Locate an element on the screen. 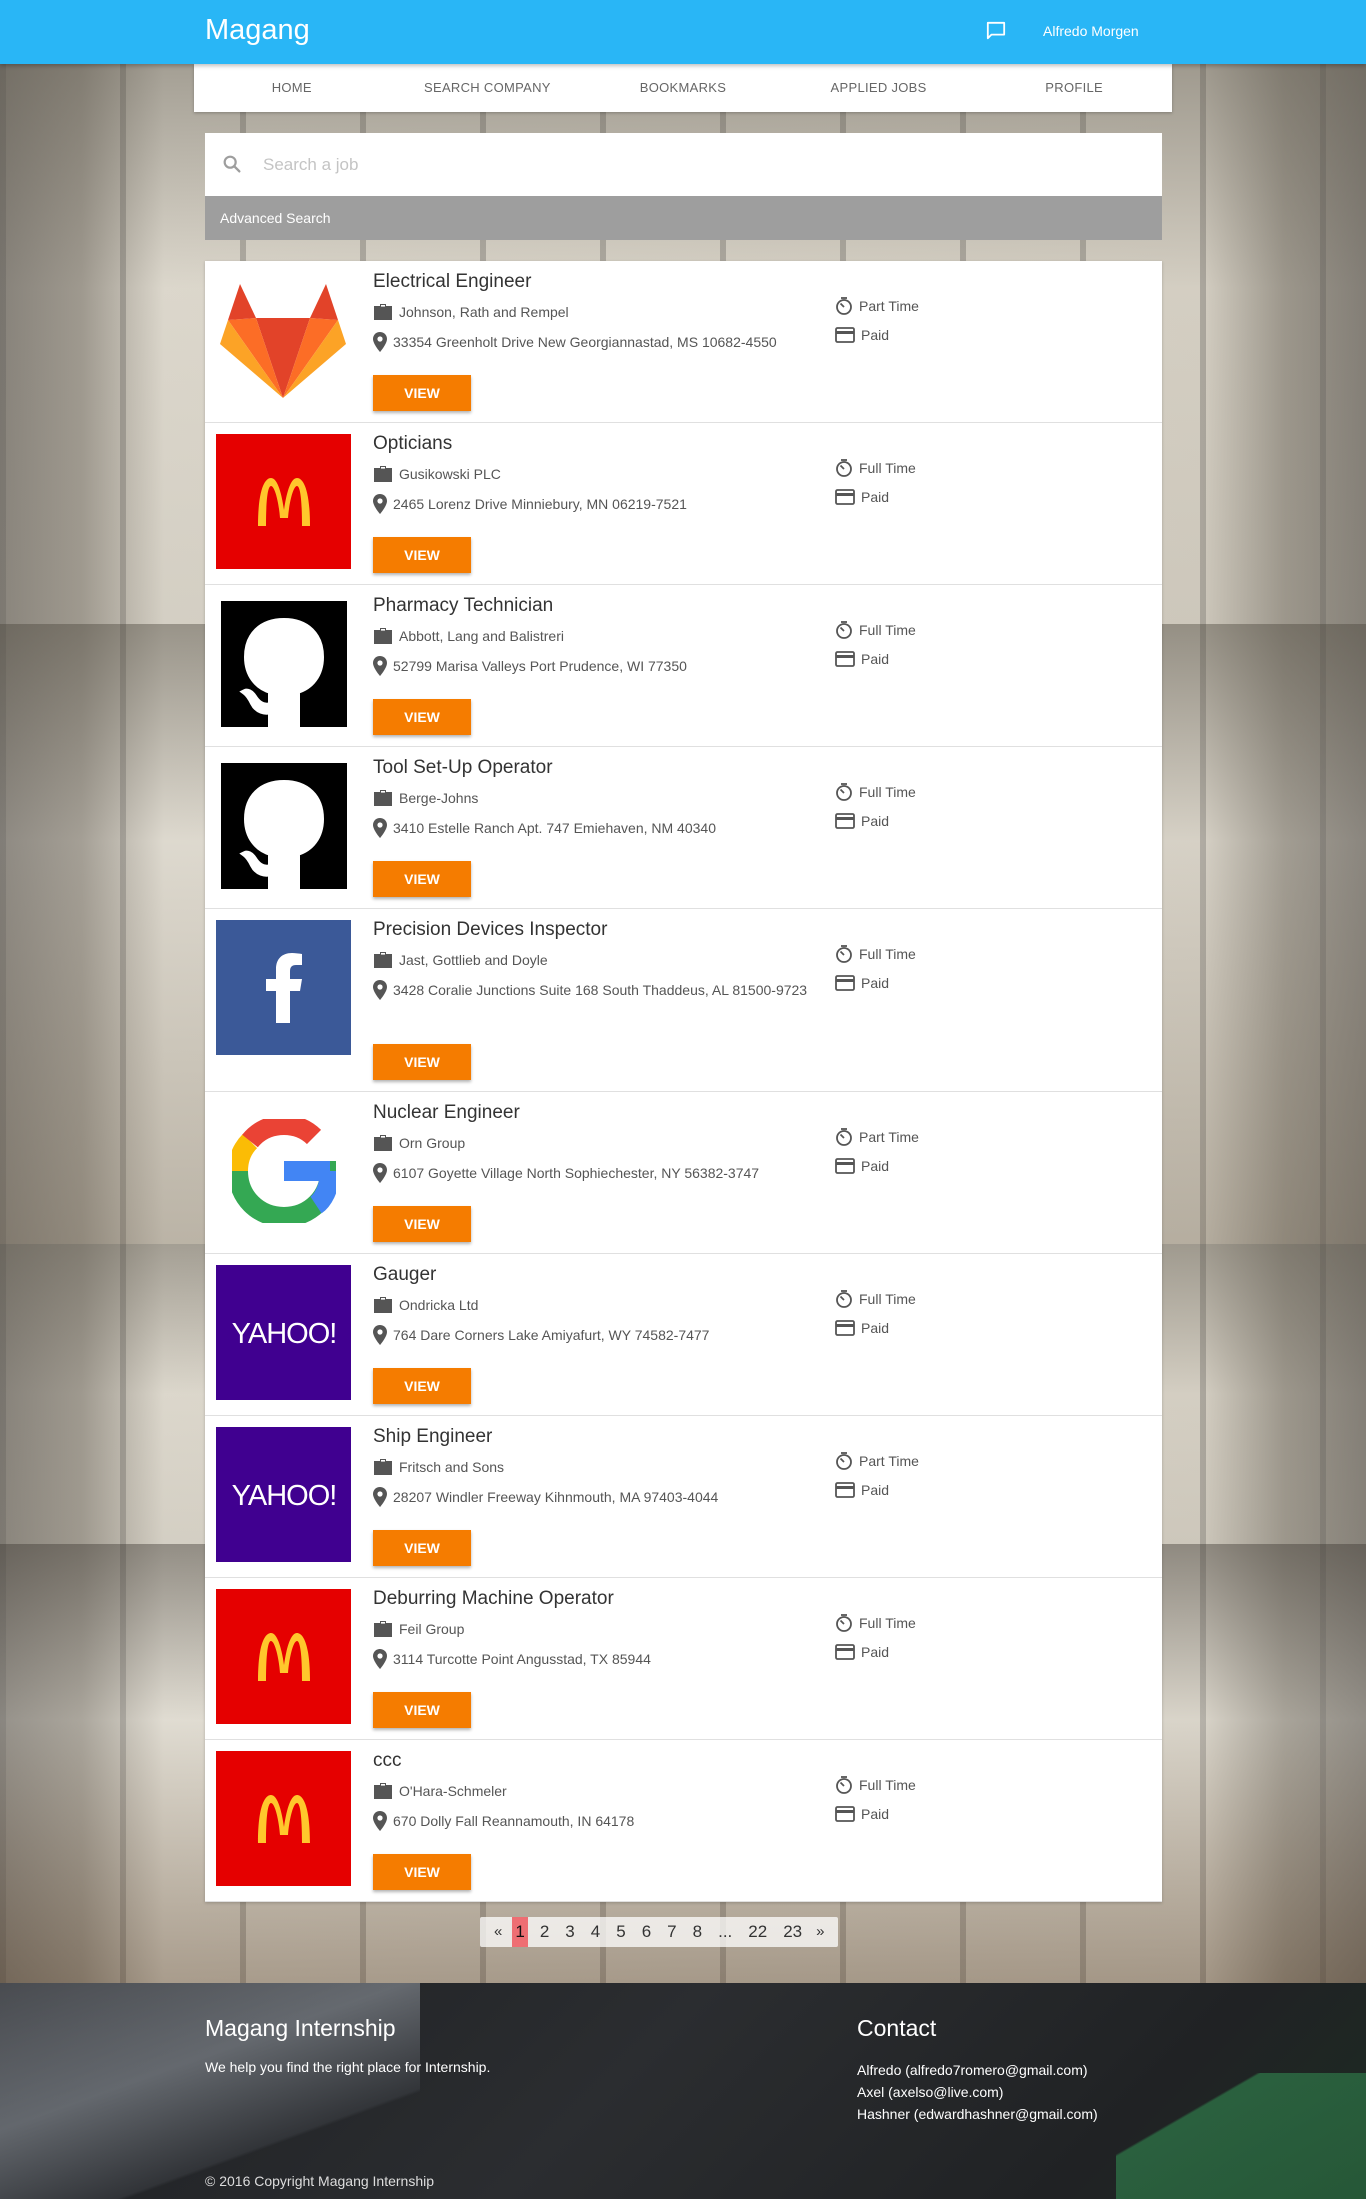  nav-home: HOME is located at coordinates (292, 88).